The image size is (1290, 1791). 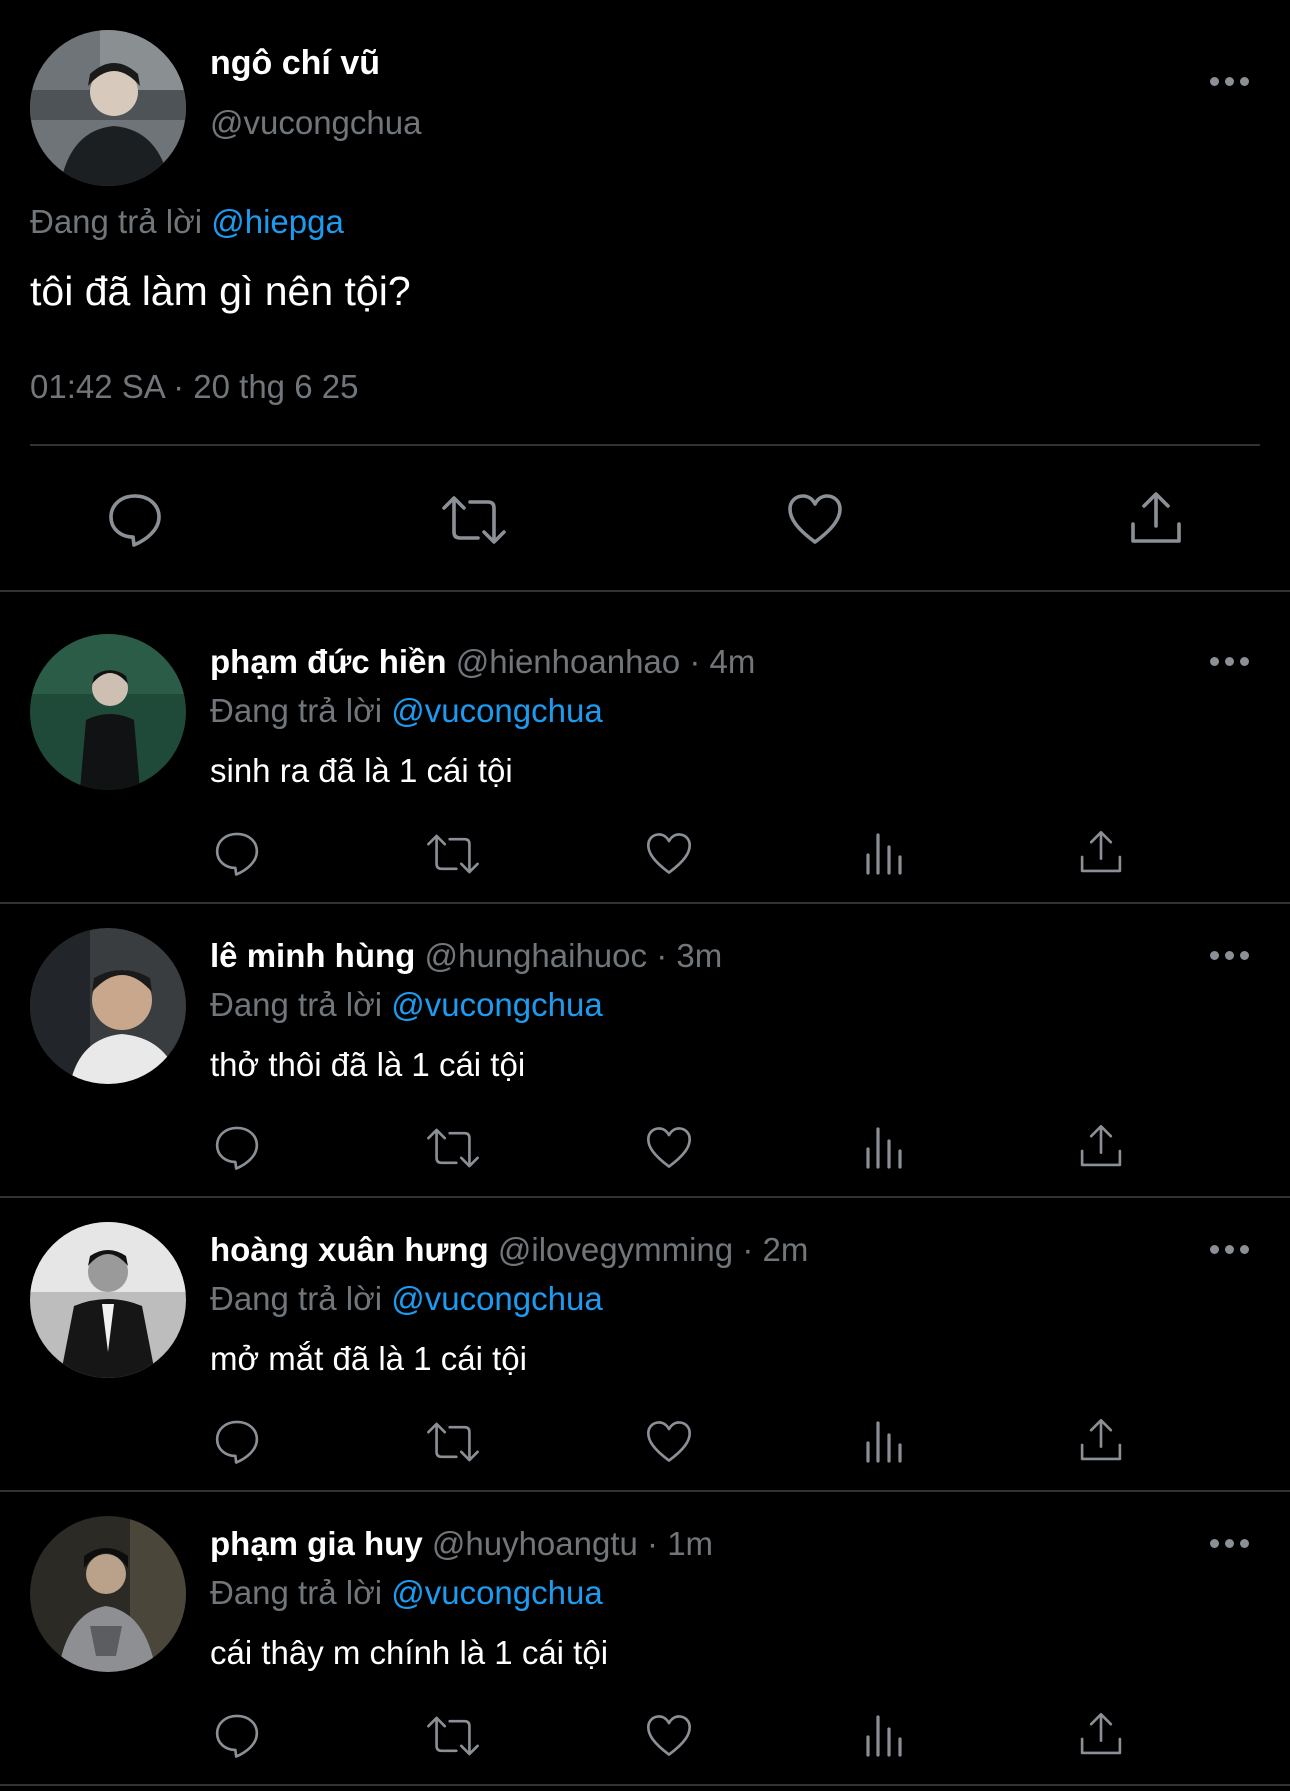 What do you see at coordinates (328, 661) in the screenshot?
I see `display-name: phạm đức hiền` at bounding box center [328, 661].